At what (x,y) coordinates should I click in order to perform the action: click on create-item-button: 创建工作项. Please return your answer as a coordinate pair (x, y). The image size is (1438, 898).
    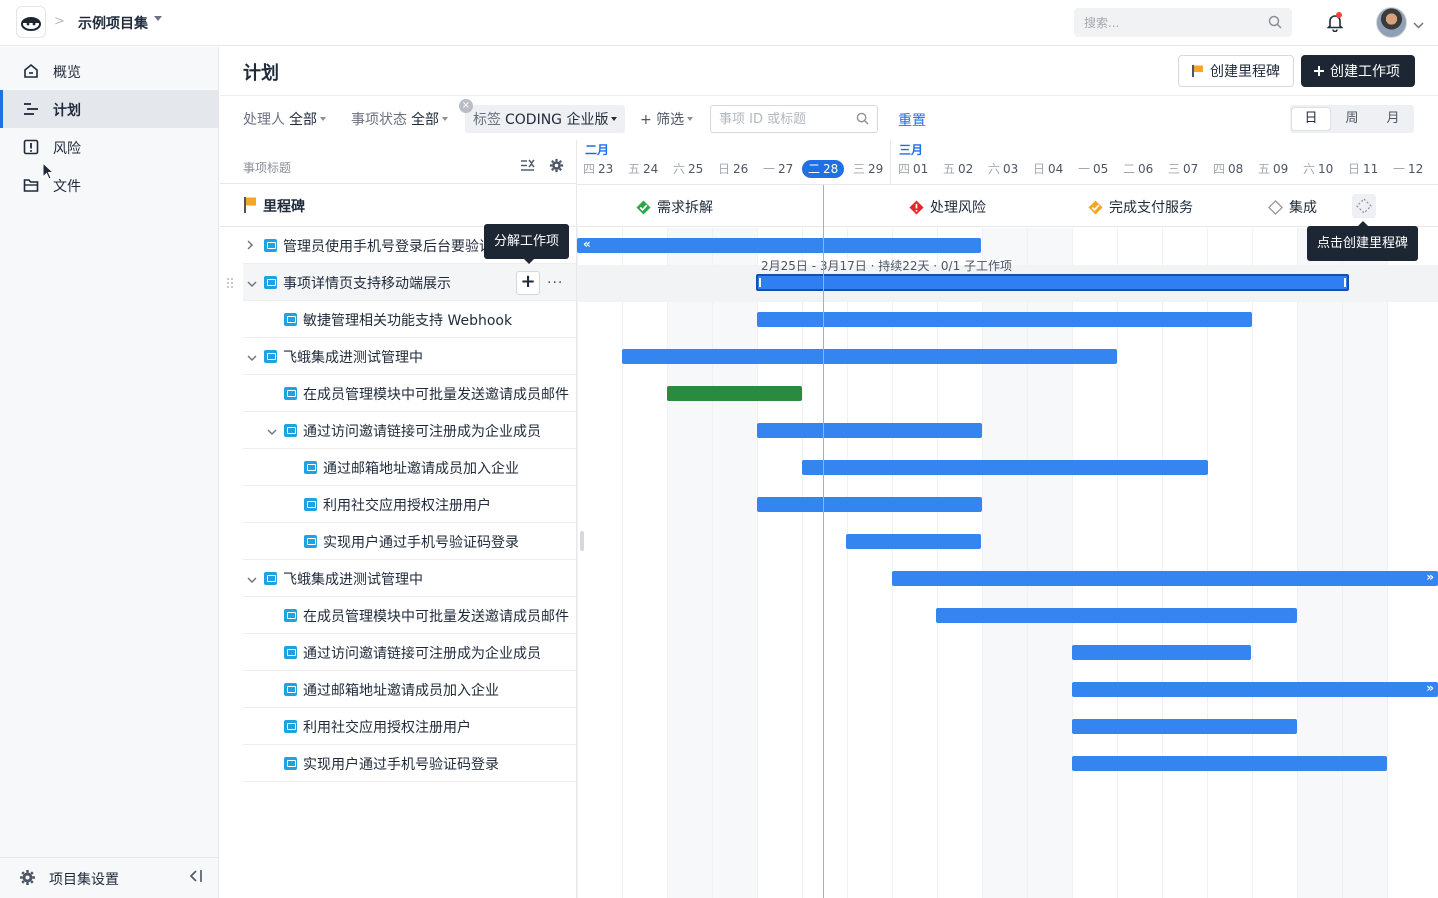
    Looking at the image, I should click on (1358, 71).